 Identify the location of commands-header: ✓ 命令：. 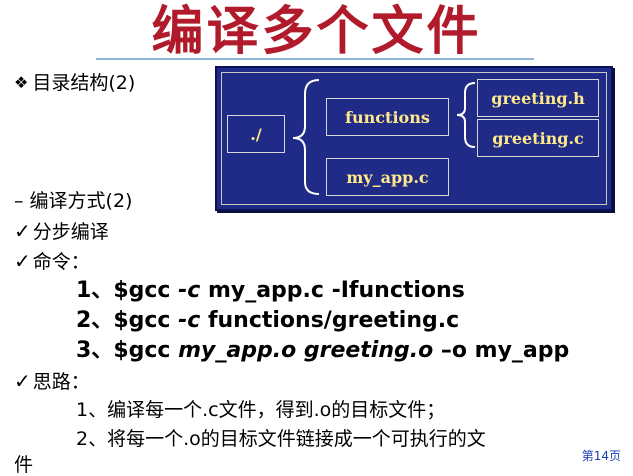
(52, 261).